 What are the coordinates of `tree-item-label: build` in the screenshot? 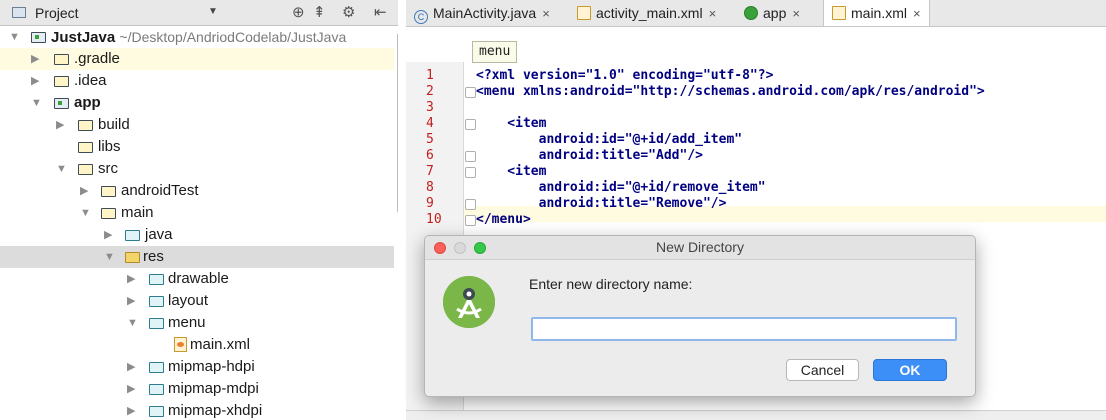 It's located at (114, 124).